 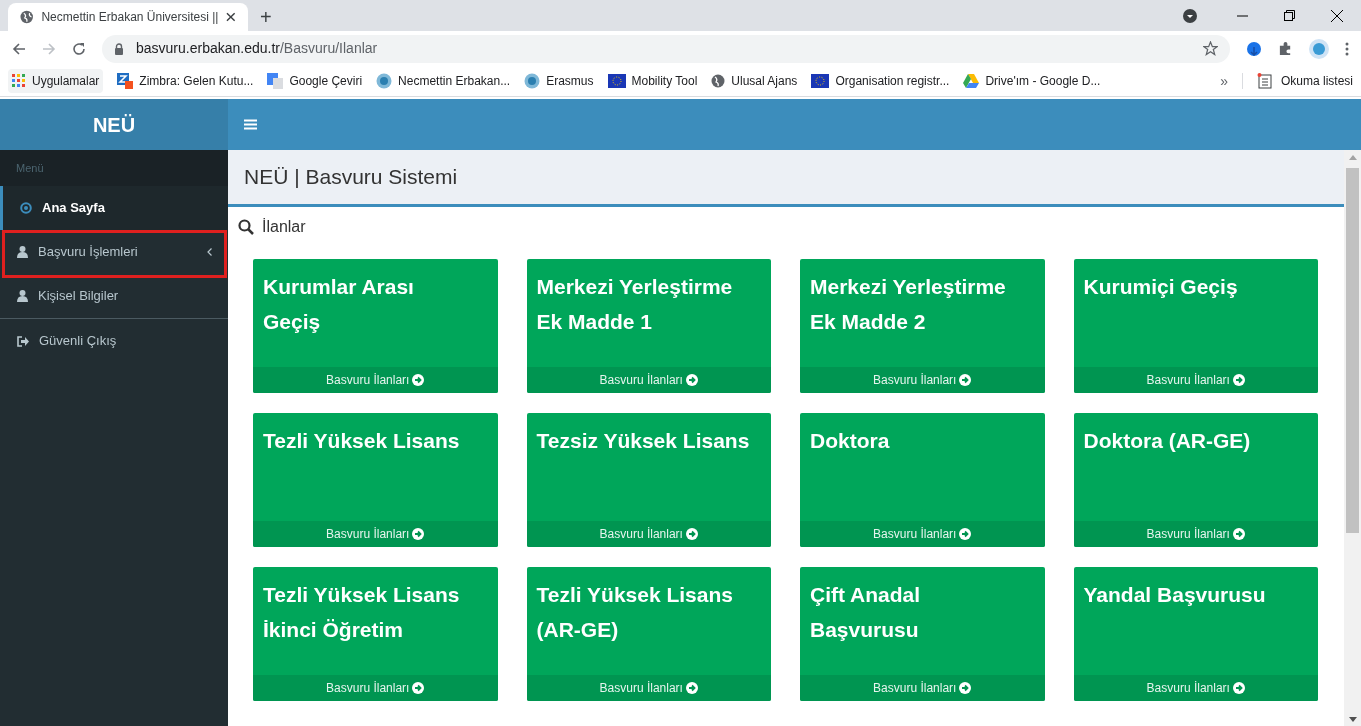 I want to click on bookmark: Mobility Tool, so click(x=652, y=81).